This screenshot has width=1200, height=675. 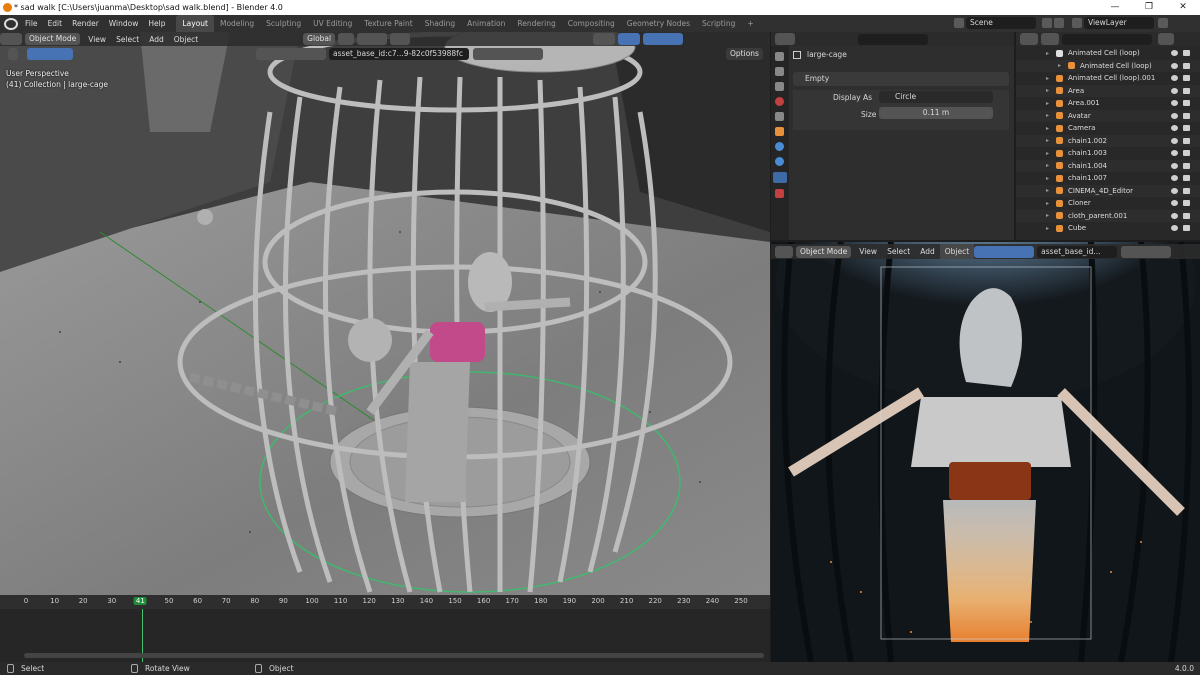 What do you see at coordinates (31, 23) in the screenshot?
I see `menu-file: File` at bounding box center [31, 23].